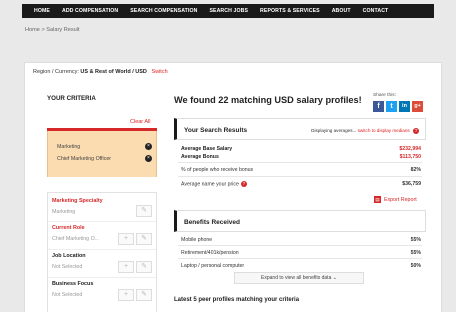 The width and height of the screenshot is (456, 312). Describe the element at coordinates (411, 184) in the screenshot. I see `row-value: $36,759` at that location.